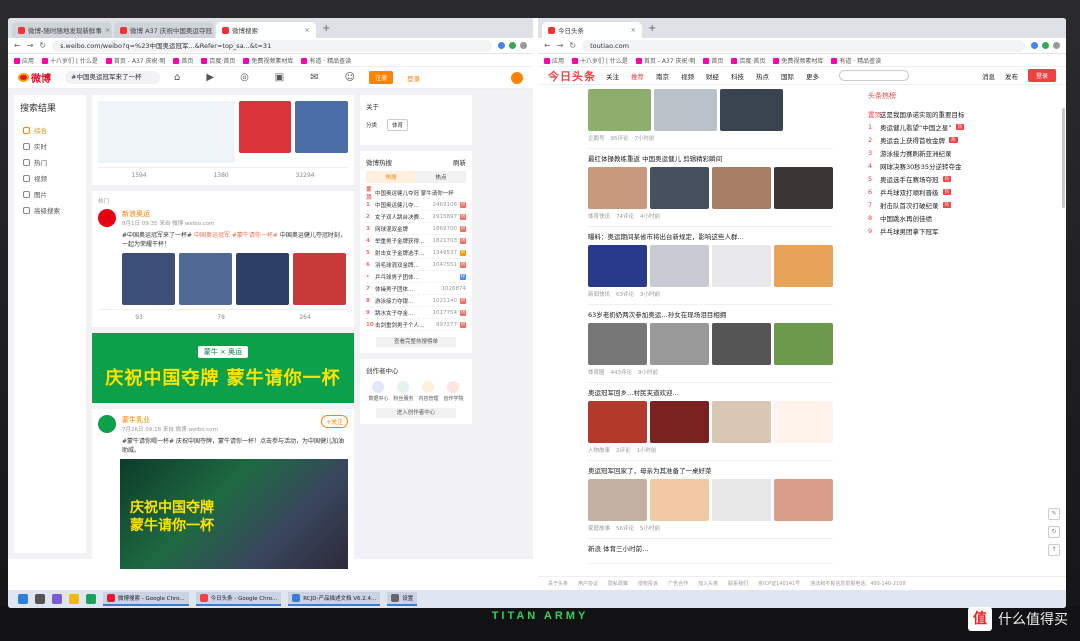  What do you see at coordinates (943, 217) in the screenshot?
I see `hot-list-item: 8 中国跳水再创佳绩` at bounding box center [943, 217].